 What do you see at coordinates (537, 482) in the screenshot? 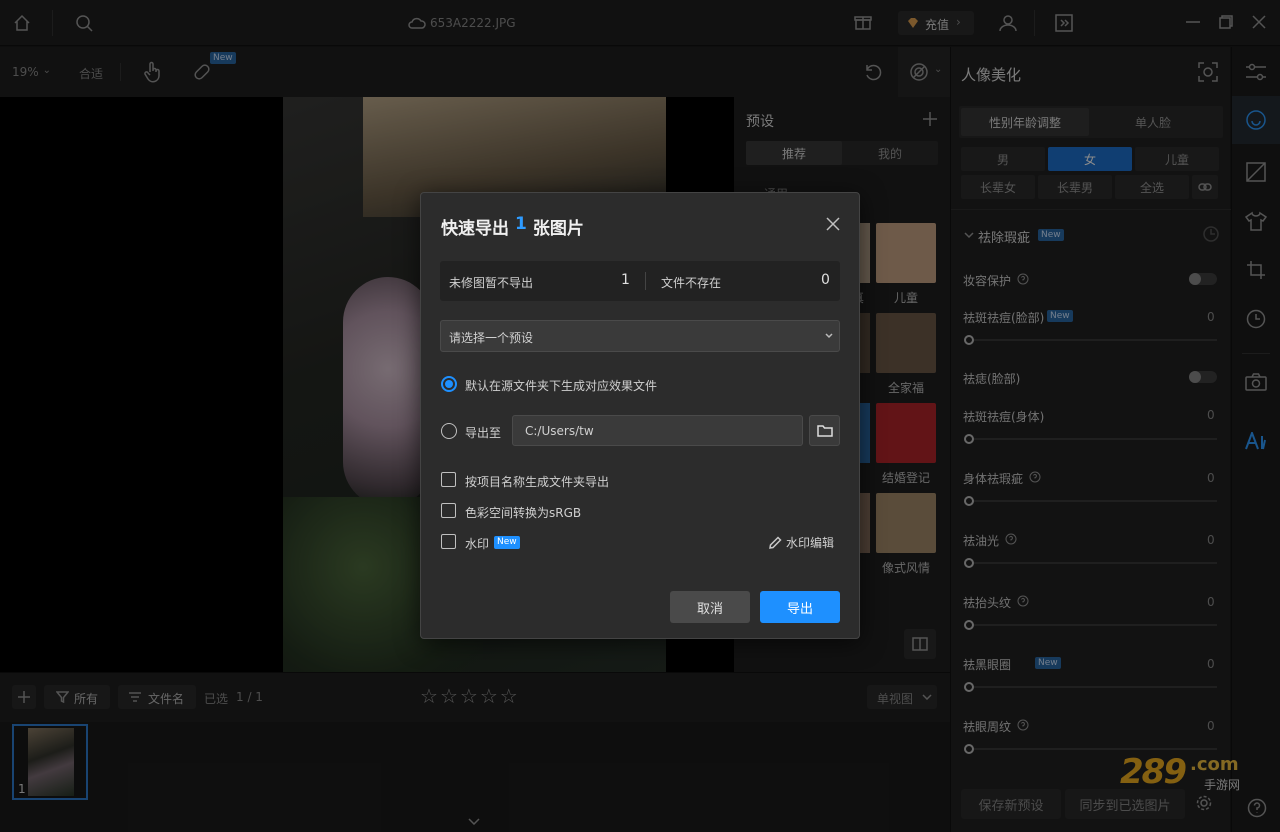
I see `checkbox-project-folder-label: 按项目名称生成文件夹导出` at bounding box center [537, 482].